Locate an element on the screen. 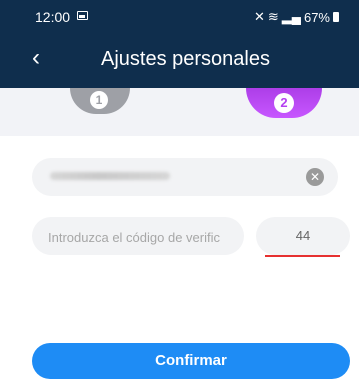 The image size is (359, 381). step-2-tab: 2 is located at coordinates (284, 103).